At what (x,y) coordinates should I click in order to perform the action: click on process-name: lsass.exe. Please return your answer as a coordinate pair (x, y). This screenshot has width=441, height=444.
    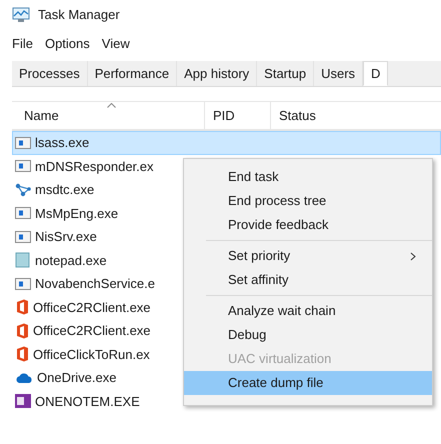
    Looking at the image, I should click on (62, 143).